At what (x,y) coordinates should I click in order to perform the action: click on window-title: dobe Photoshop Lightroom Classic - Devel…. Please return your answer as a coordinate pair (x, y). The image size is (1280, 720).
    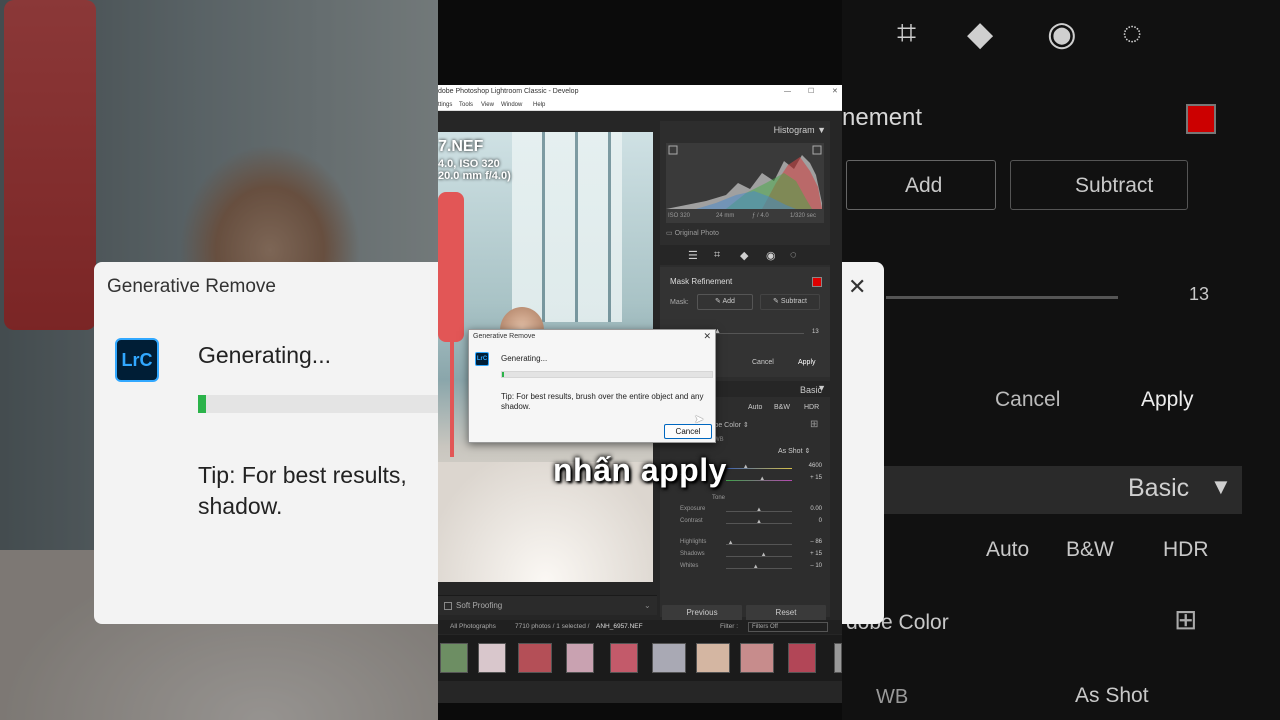
    Looking at the image, I should click on (508, 91).